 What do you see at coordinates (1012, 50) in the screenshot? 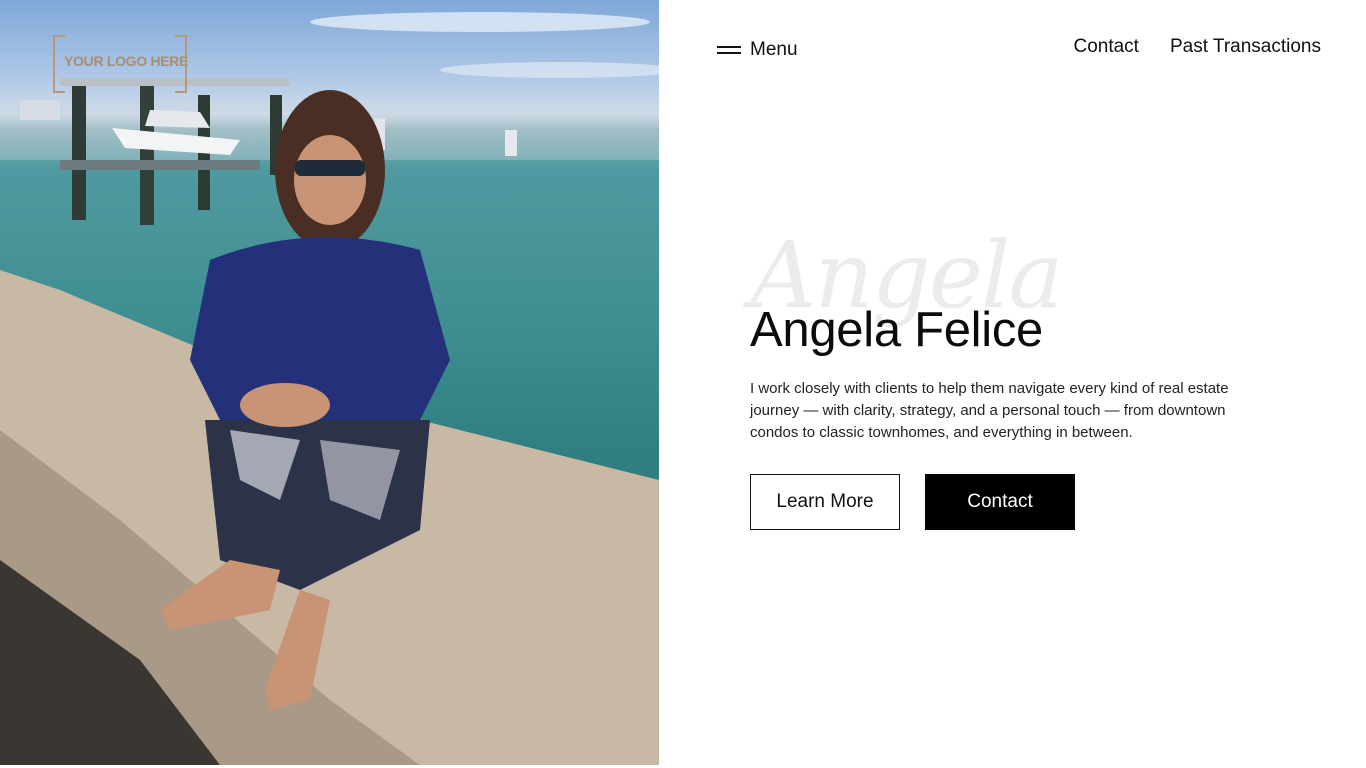
I see `top-navigation: Menu Contact Past Transactions` at bounding box center [1012, 50].